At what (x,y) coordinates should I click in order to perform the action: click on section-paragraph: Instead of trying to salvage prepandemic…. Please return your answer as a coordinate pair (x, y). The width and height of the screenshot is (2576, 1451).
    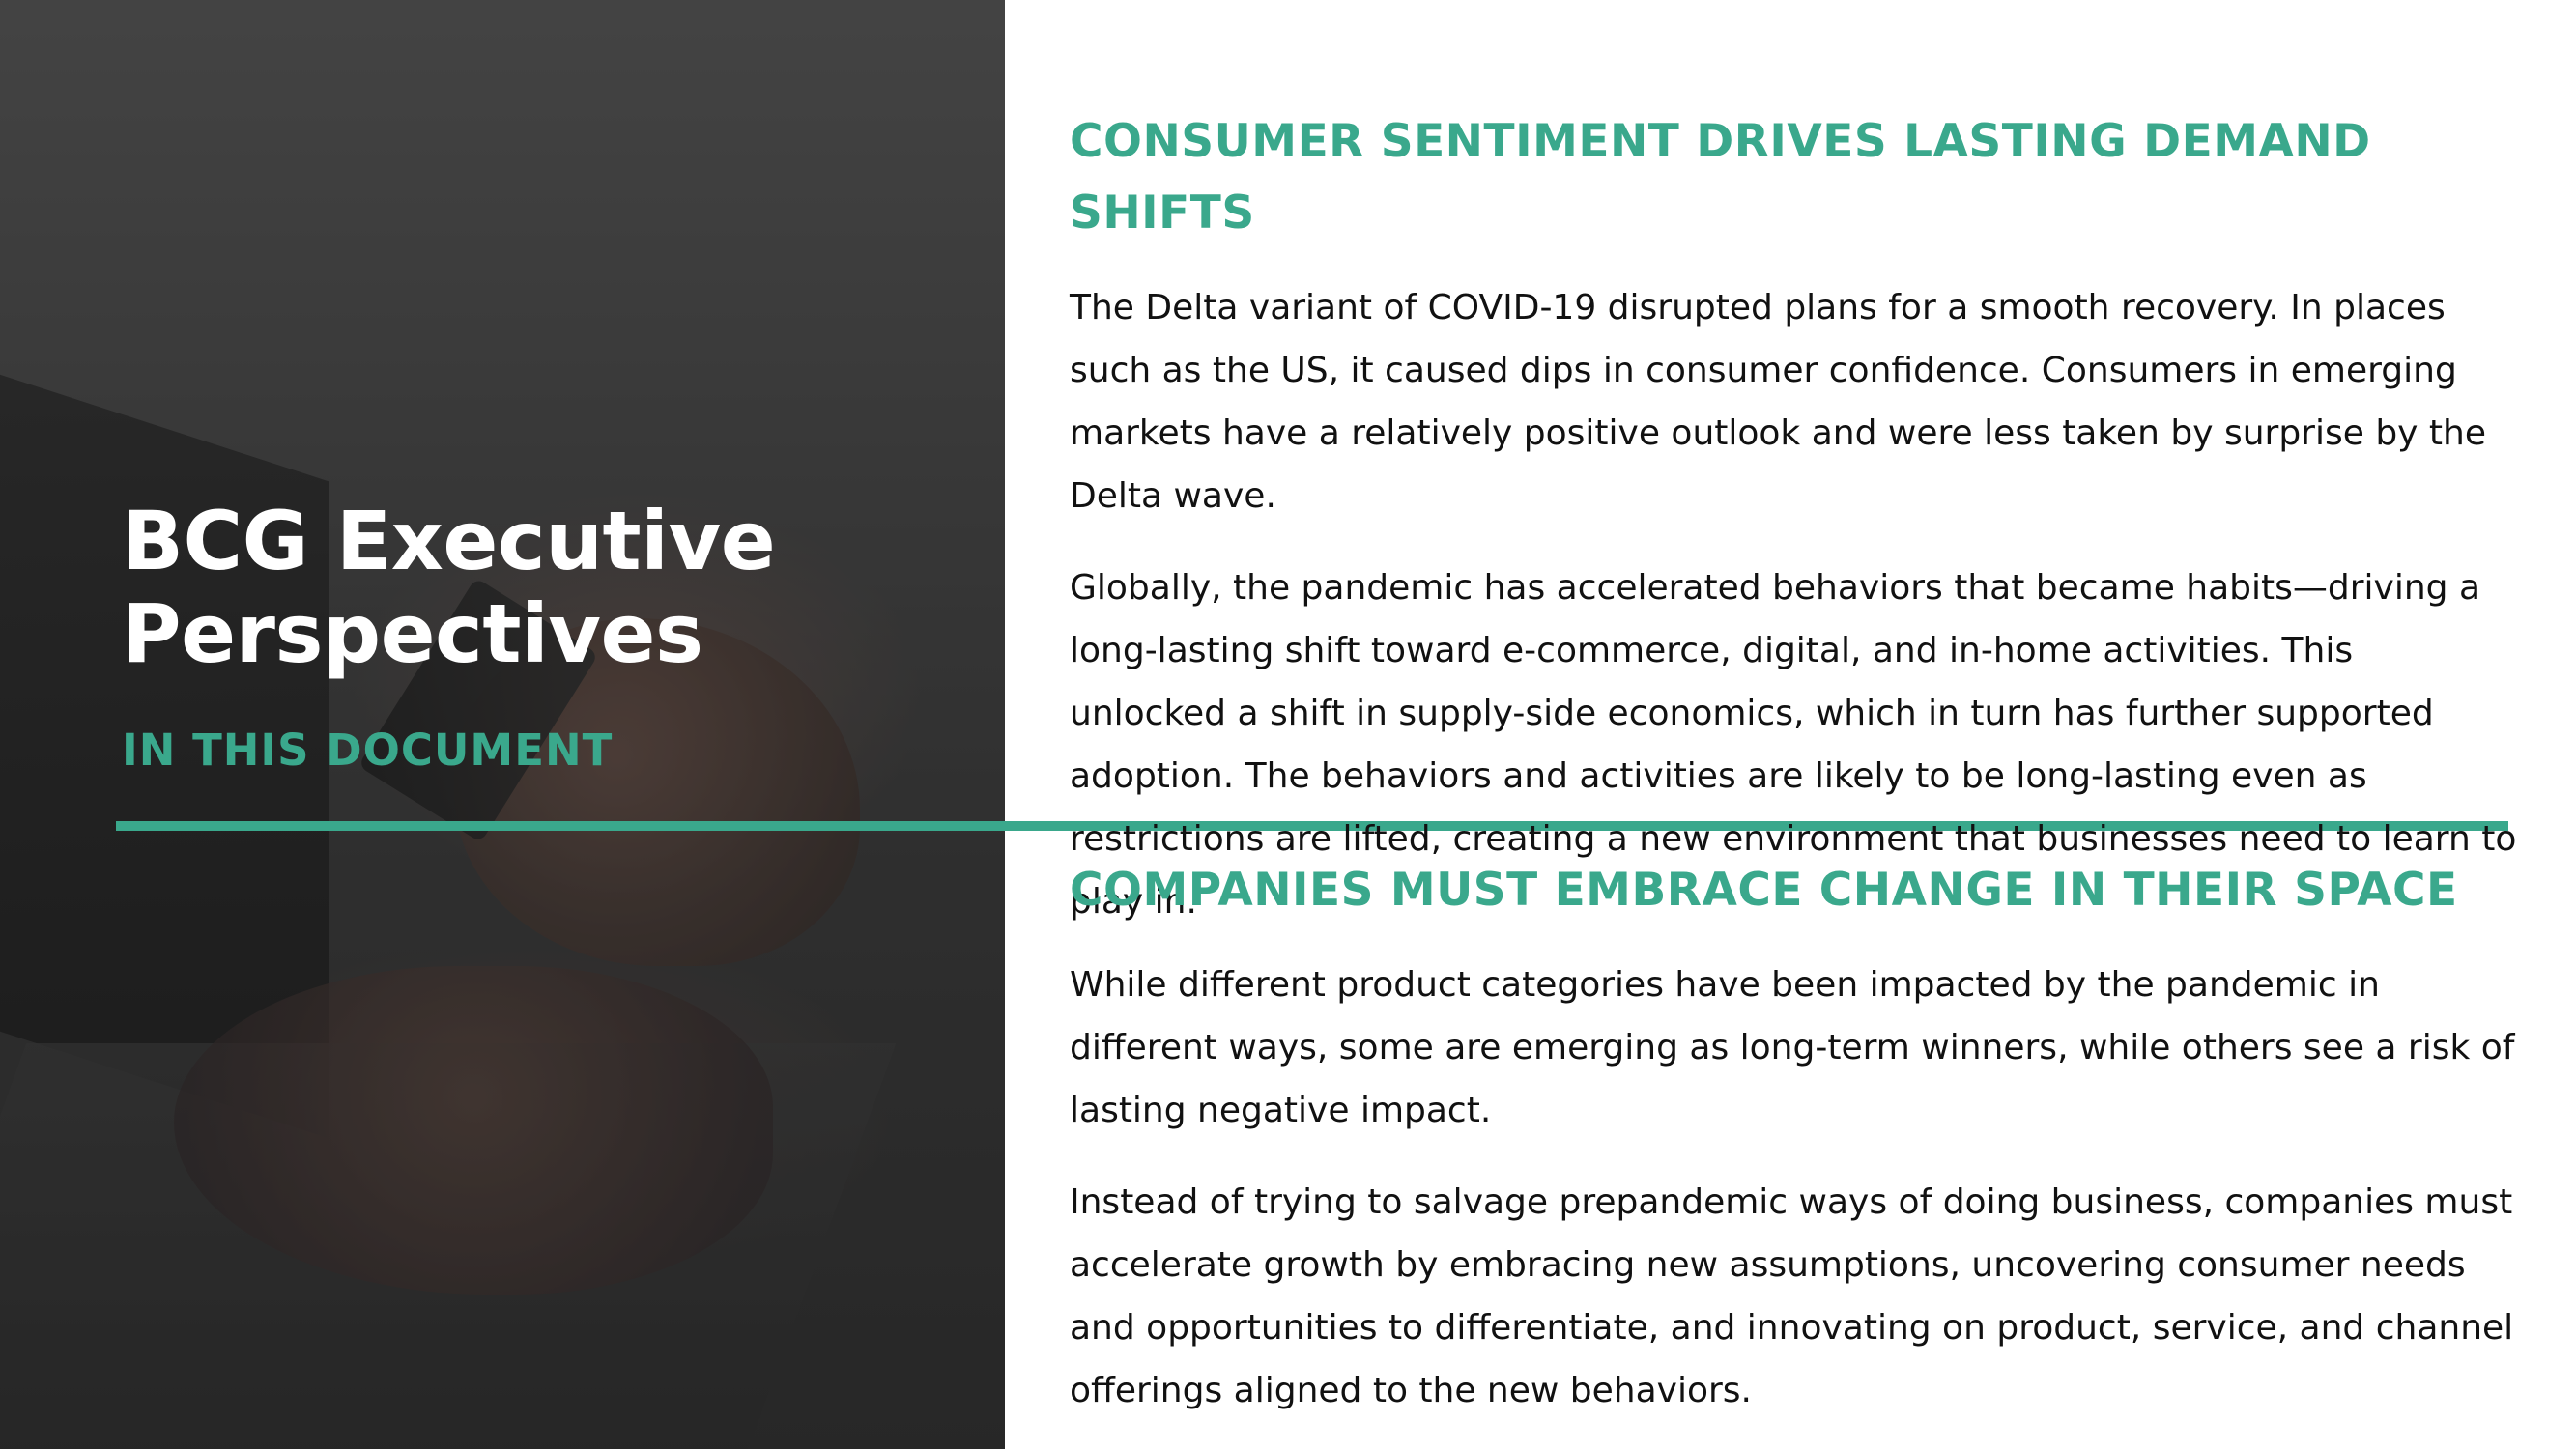
    Looking at the image, I should click on (1792, 1296).